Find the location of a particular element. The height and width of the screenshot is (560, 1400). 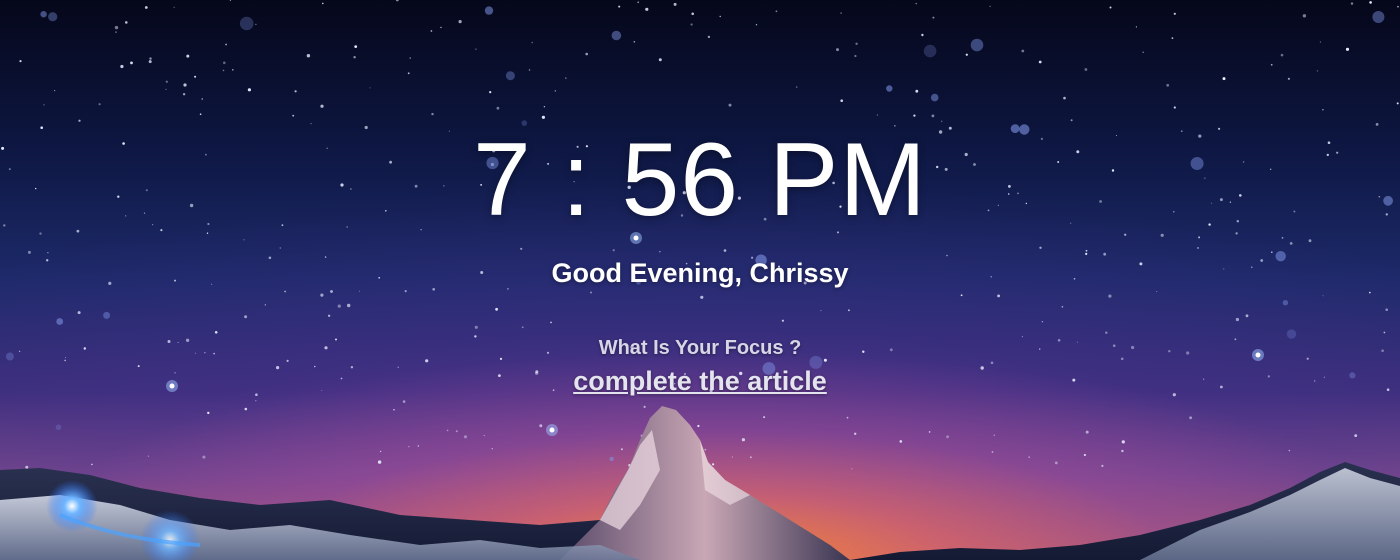

focus-question: What Is Your Focus ? is located at coordinates (700, 348).